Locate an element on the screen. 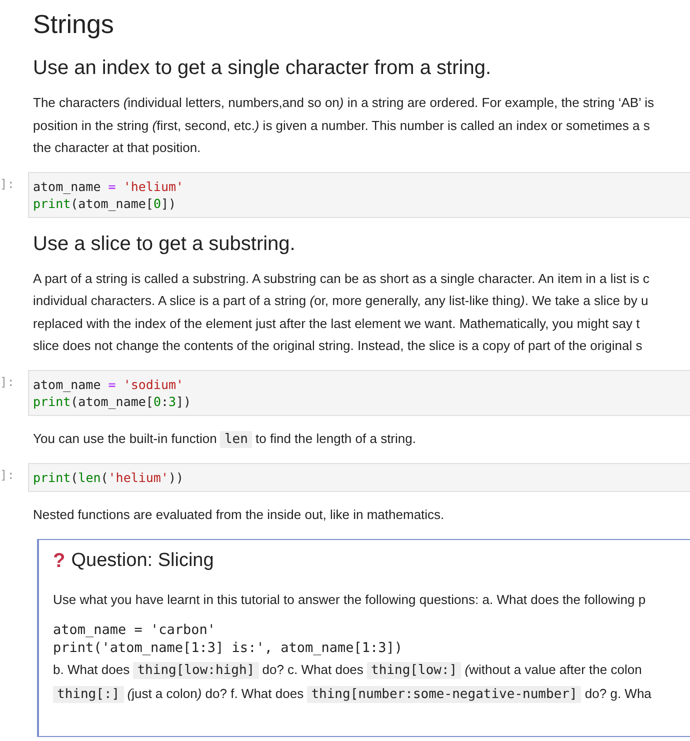 The width and height of the screenshot is (690, 741). code-snippet: atom_name = 'carbon' print('atom_name[1:3] is:', atom_name[1:3]) is located at coordinates (228, 639).